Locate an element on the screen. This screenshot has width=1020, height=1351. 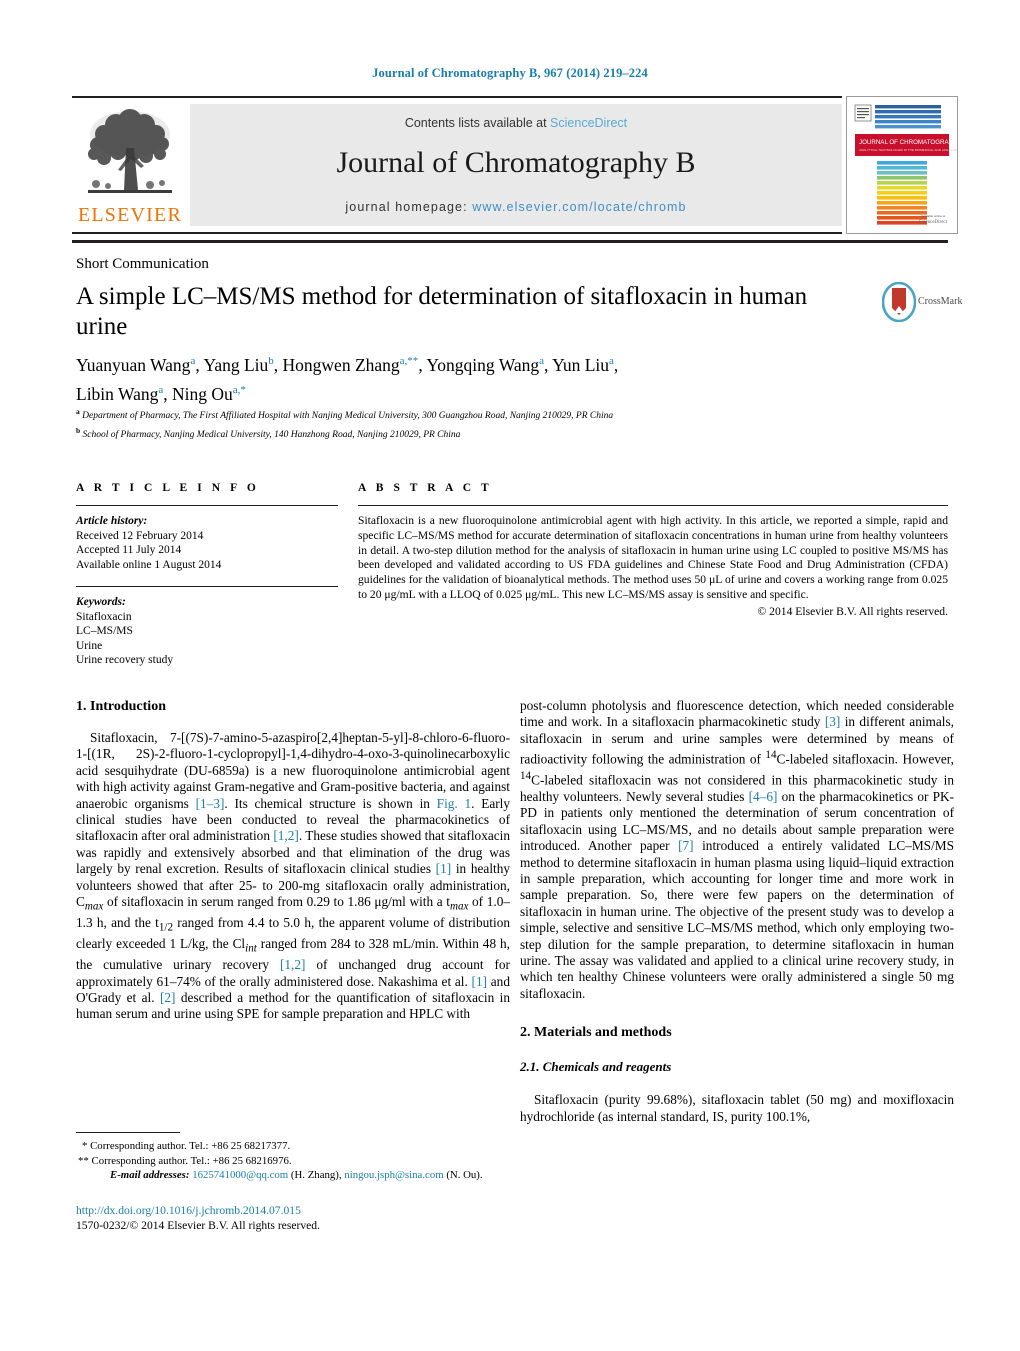
keyword-0: Sitafloxacin is located at coordinates (104, 616).